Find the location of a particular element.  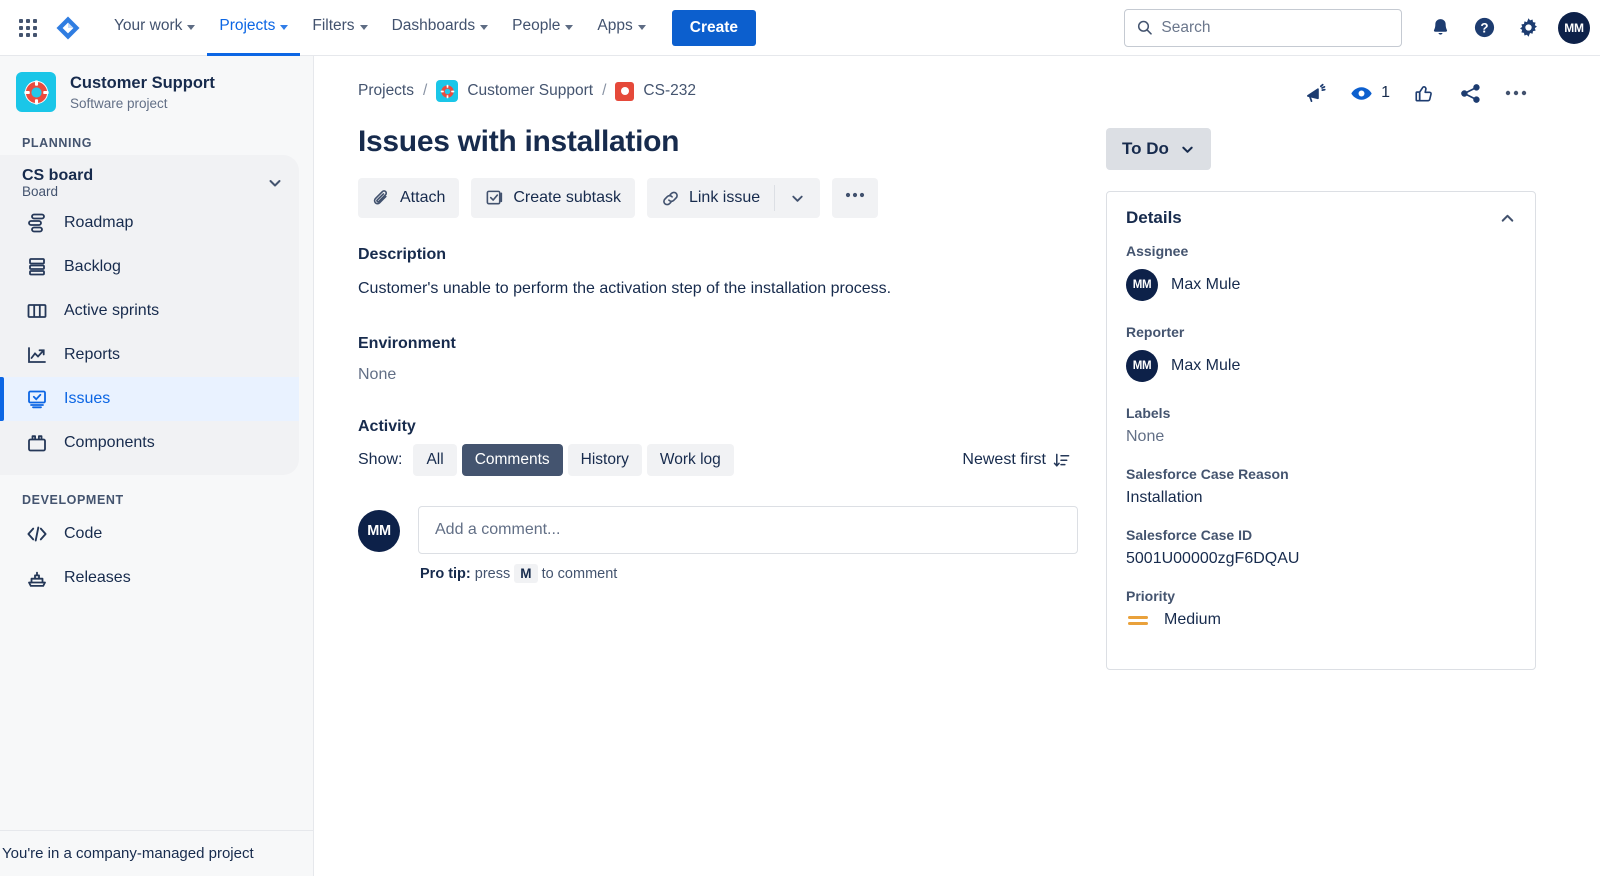

sidebar-item-releases: Releases is located at coordinates (156, 578).